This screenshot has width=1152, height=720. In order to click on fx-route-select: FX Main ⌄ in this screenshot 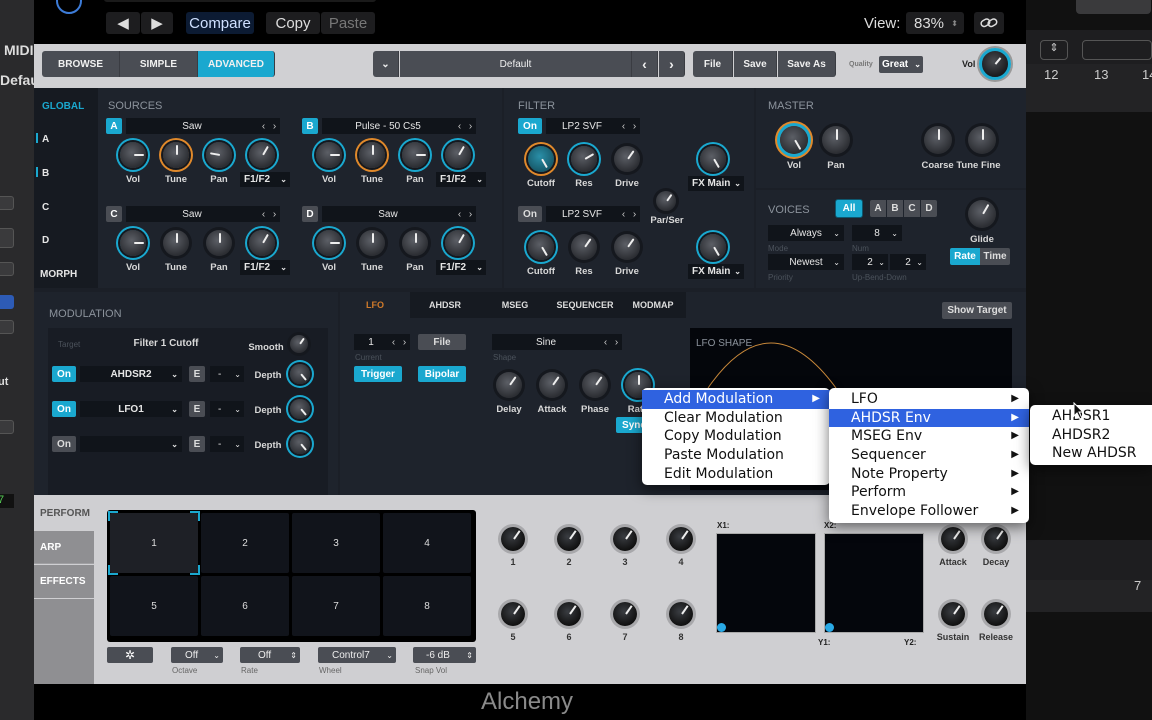, I will do `click(716, 271)`.